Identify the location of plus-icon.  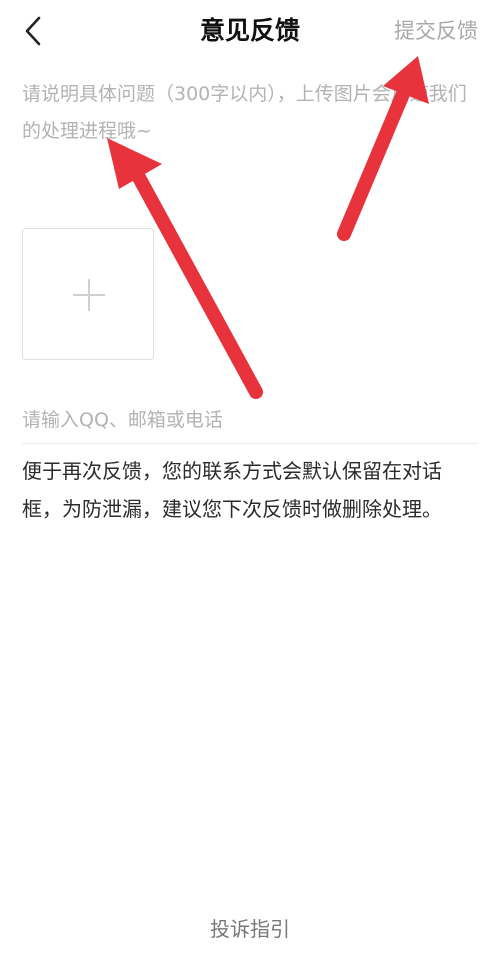
(89, 295).